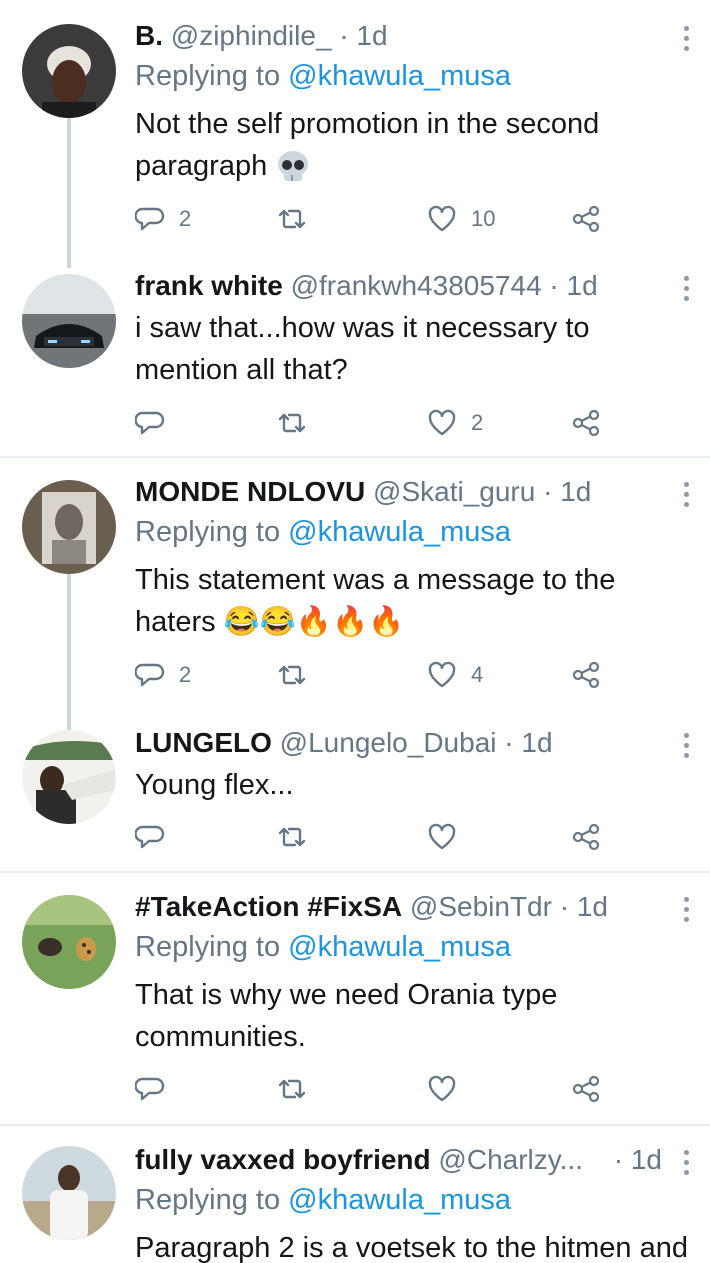 The width and height of the screenshot is (710, 1263). I want to click on author-name: #TakeAction #FixSA, so click(268, 906).